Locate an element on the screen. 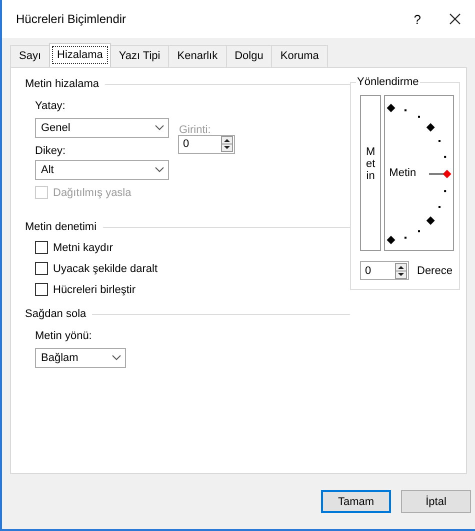 This screenshot has width=475, height=531. tab: Hizalama is located at coordinates (80, 55).